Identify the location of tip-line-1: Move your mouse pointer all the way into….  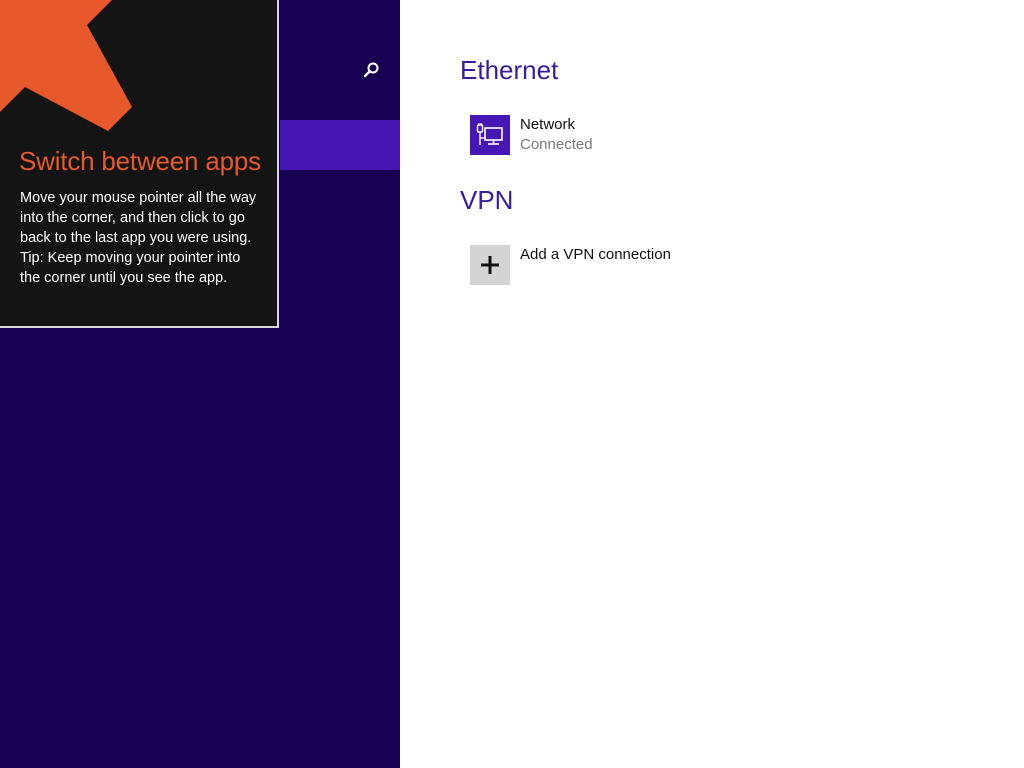
(138, 218).